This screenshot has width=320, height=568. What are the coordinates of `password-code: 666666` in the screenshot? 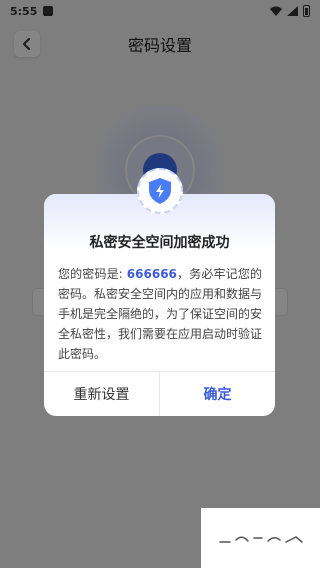 It's located at (151, 274).